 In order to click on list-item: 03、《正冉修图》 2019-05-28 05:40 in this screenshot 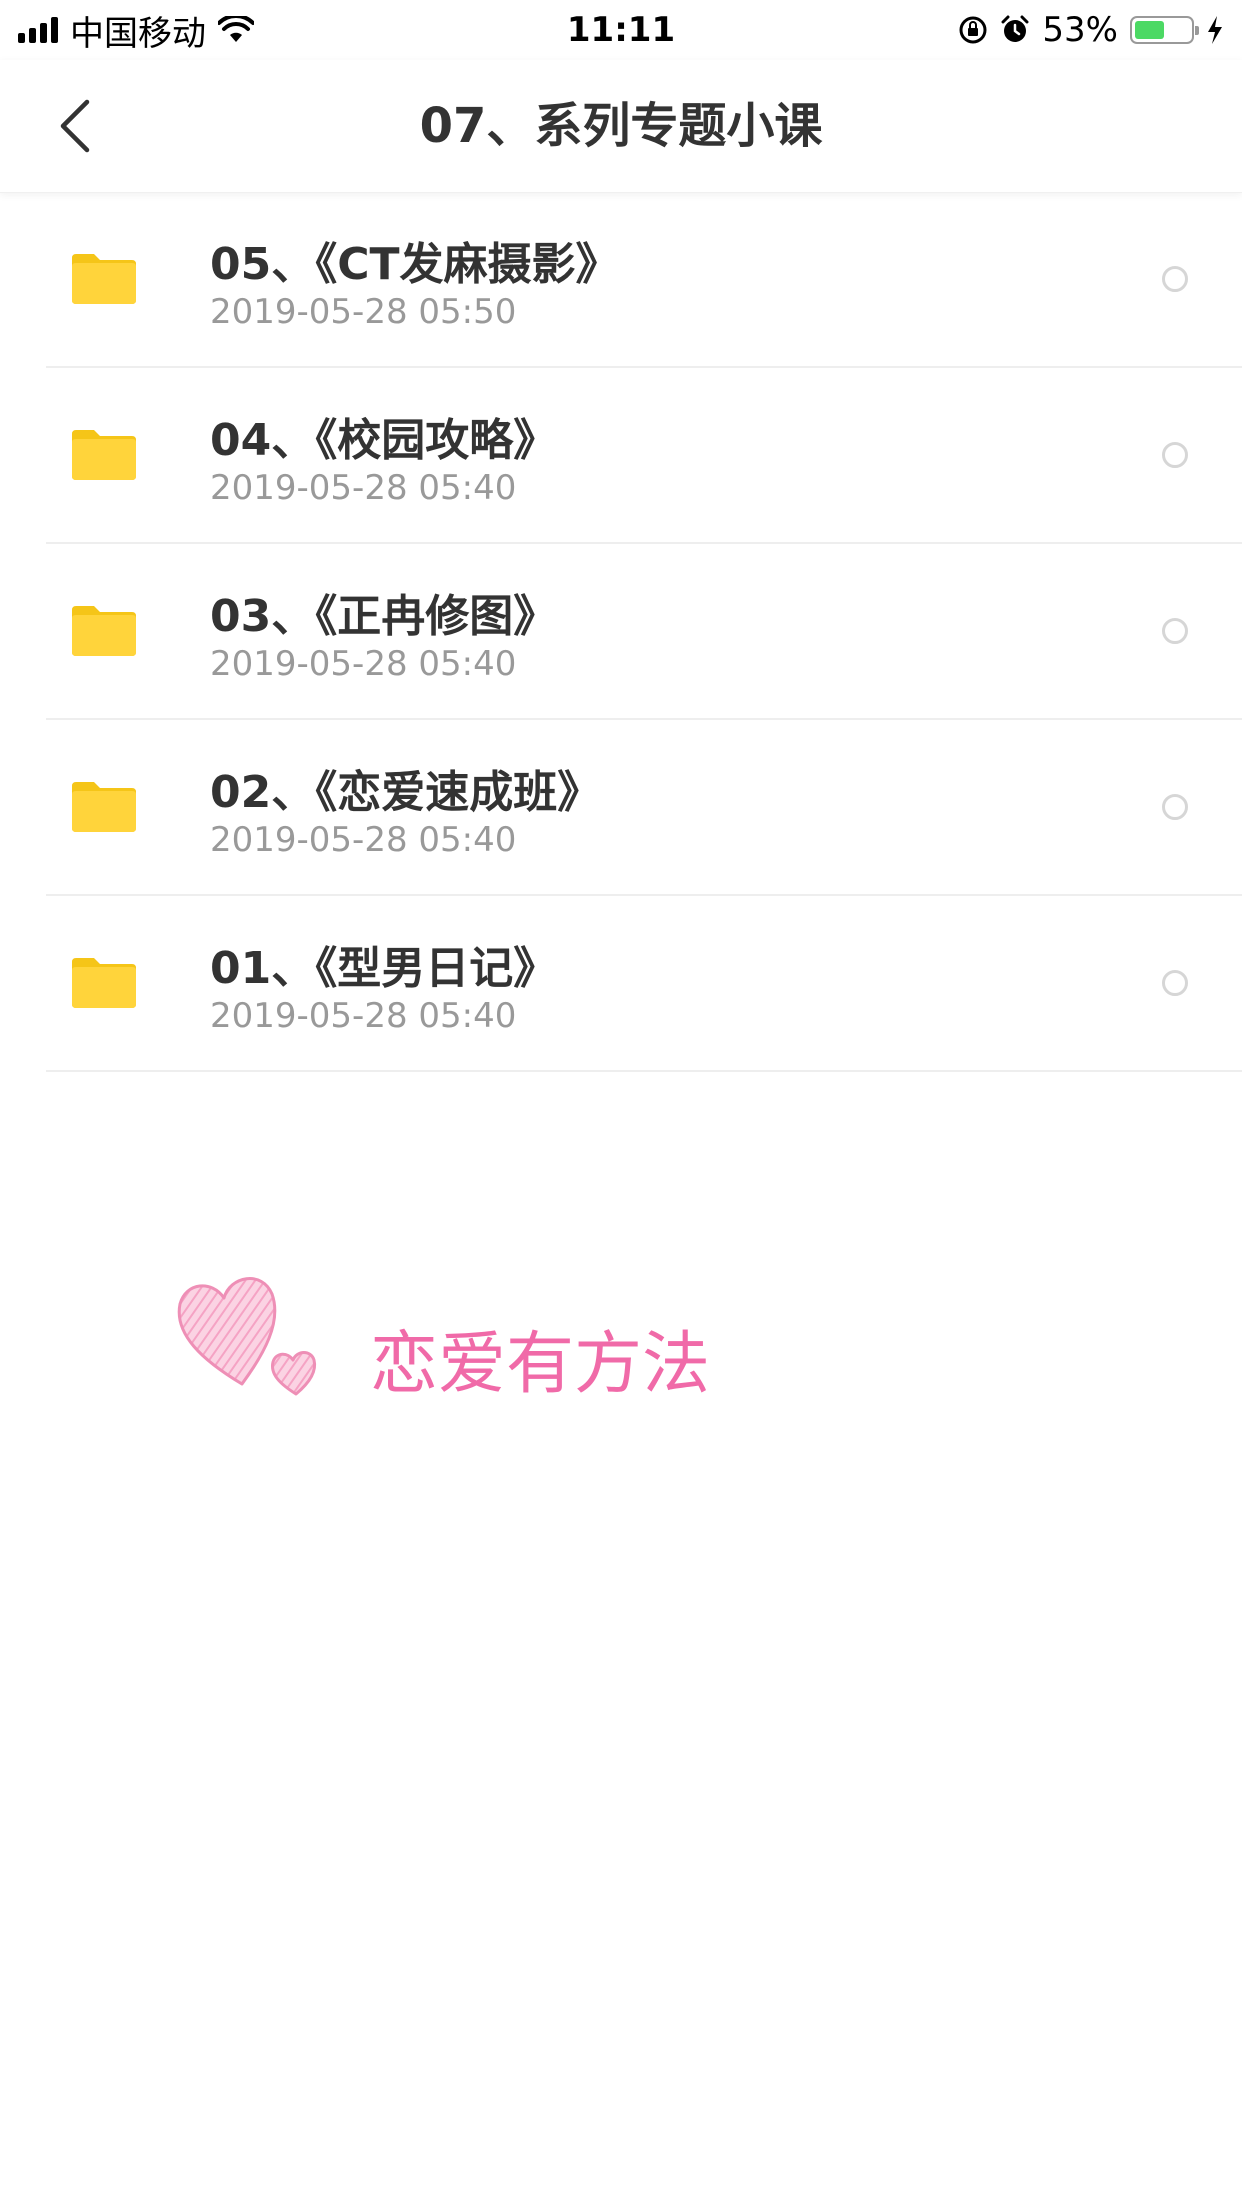, I will do `click(621, 632)`.